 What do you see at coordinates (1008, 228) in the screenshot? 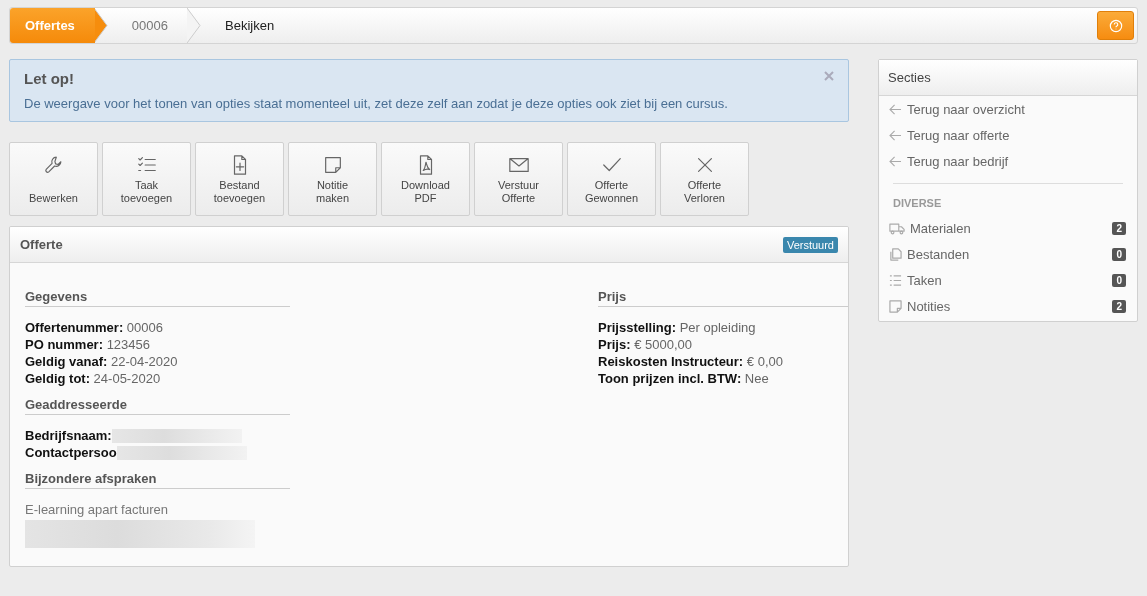
I see `sidebar-item: Materialen 2` at bounding box center [1008, 228].